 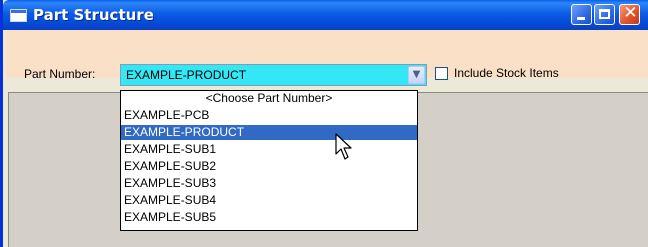 I want to click on dropdown-item-sub5: EXAMPLE-SUB5, so click(x=269, y=217).